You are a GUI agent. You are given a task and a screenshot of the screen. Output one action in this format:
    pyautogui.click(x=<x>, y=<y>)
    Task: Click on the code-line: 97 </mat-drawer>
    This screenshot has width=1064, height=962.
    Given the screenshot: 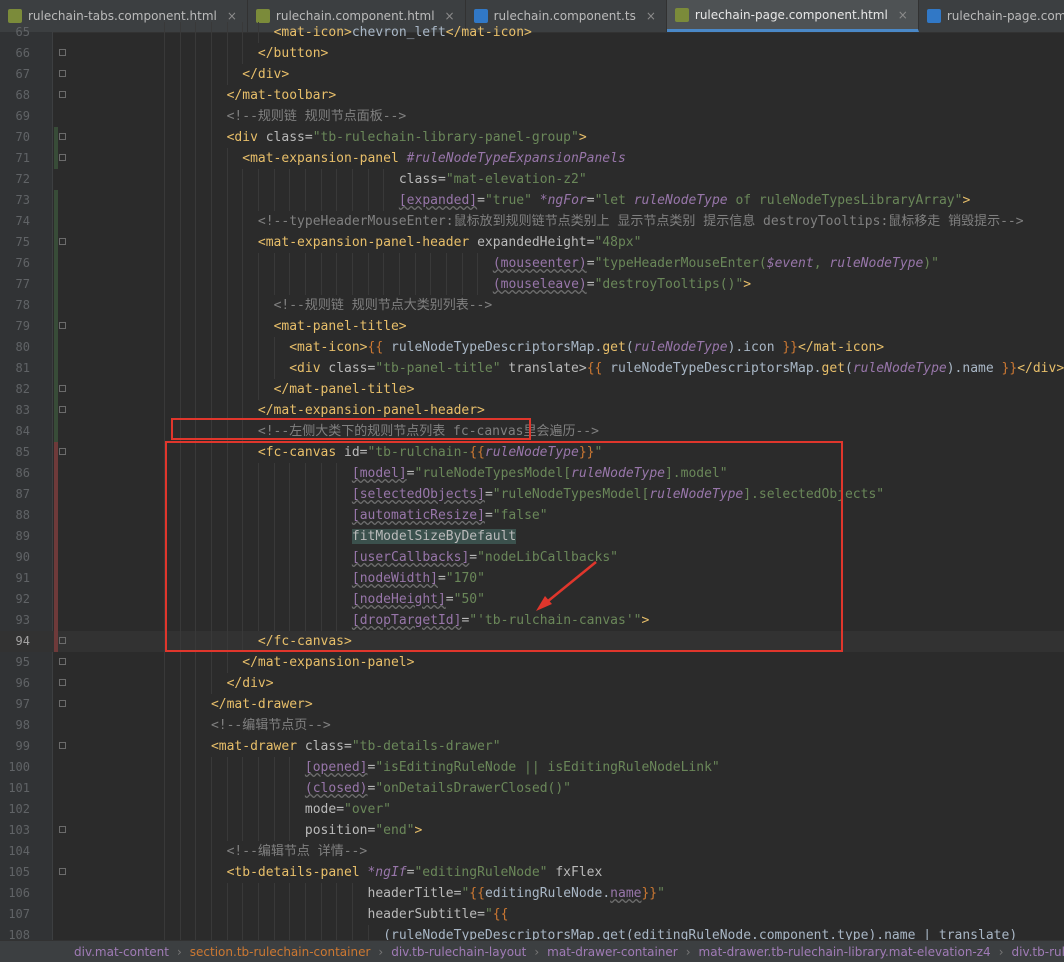 What is the action you would take?
    pyautogui.click(x=532, y=704)
    